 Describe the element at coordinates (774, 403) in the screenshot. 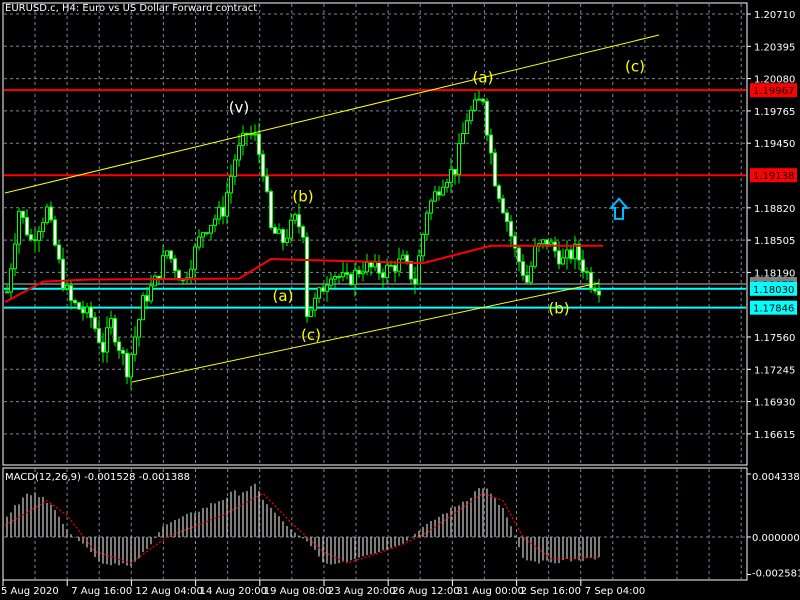

I see `price-tick-label: 1.16930` at that location.